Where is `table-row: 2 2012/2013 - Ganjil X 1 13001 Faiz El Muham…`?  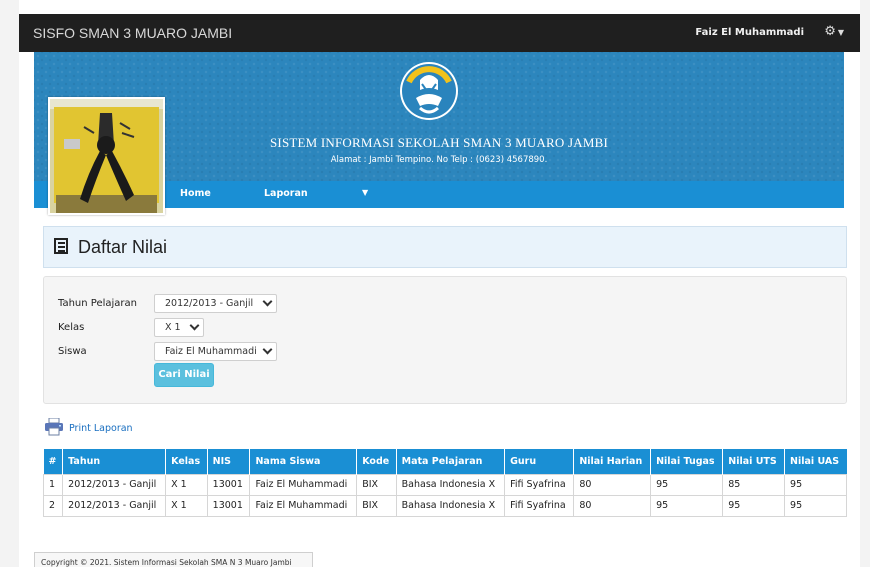
table-row: 2 2012/2013 - Ganjil X 1 13001 Faiz El Muham… is located at coordinates (444, 505).